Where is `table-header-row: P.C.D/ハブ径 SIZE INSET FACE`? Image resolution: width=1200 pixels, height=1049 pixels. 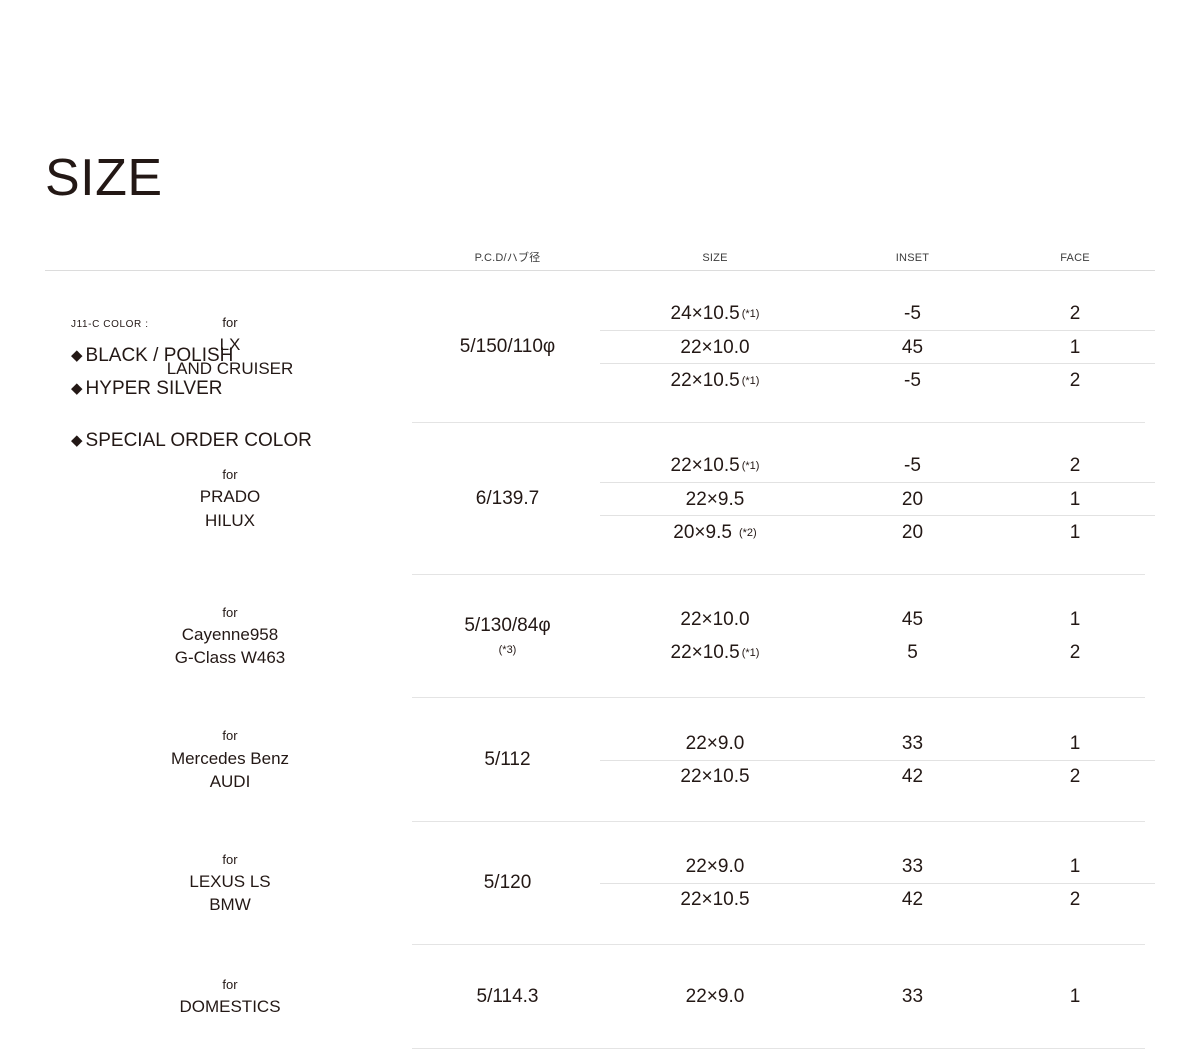
table-header-row: P.C.D/ハブ径 SIZE INSET FACE is located at coordinates (600, 251).